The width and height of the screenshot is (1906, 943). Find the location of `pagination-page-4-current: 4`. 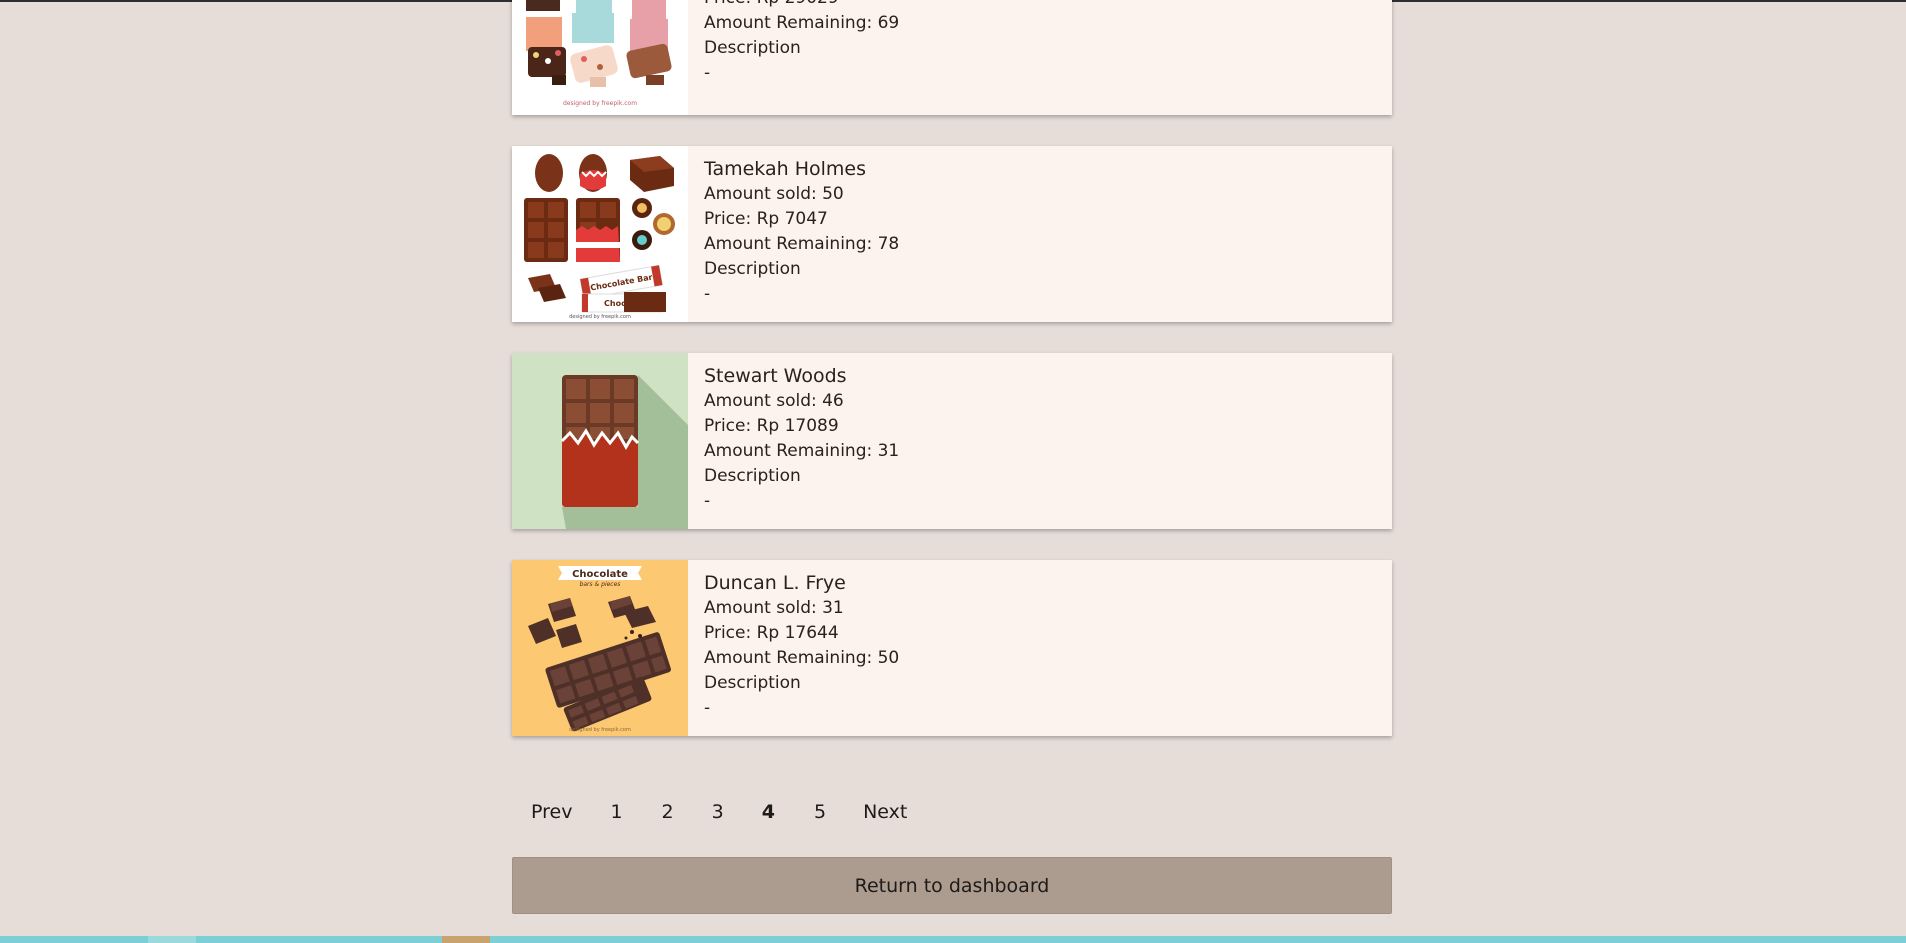

pagination-page-4-current: 4 is located at coordinates (768, 812).